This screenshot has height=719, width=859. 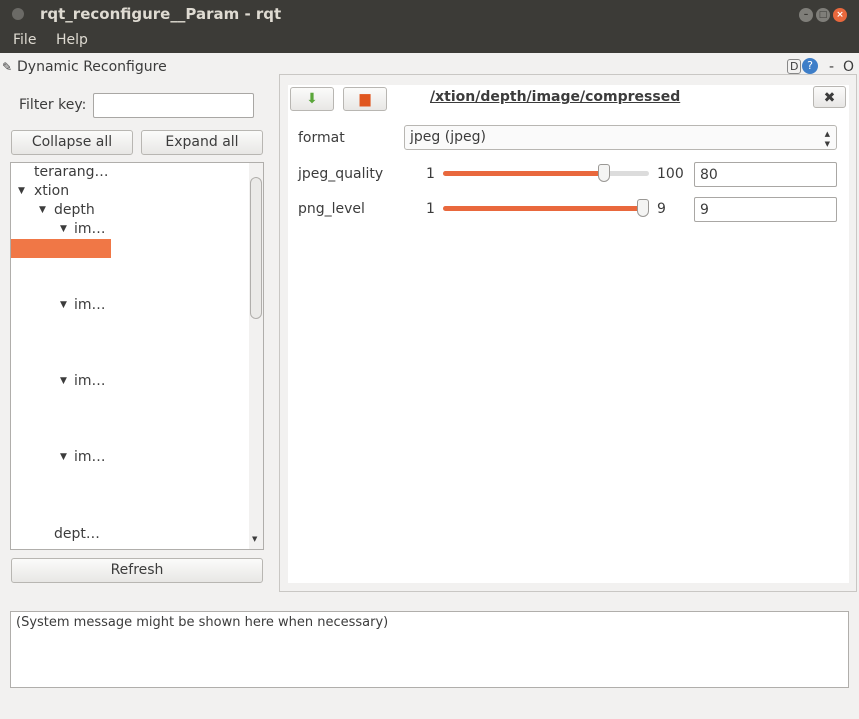 I want to click on png-level-input: 9, so click(x=765, y=209).